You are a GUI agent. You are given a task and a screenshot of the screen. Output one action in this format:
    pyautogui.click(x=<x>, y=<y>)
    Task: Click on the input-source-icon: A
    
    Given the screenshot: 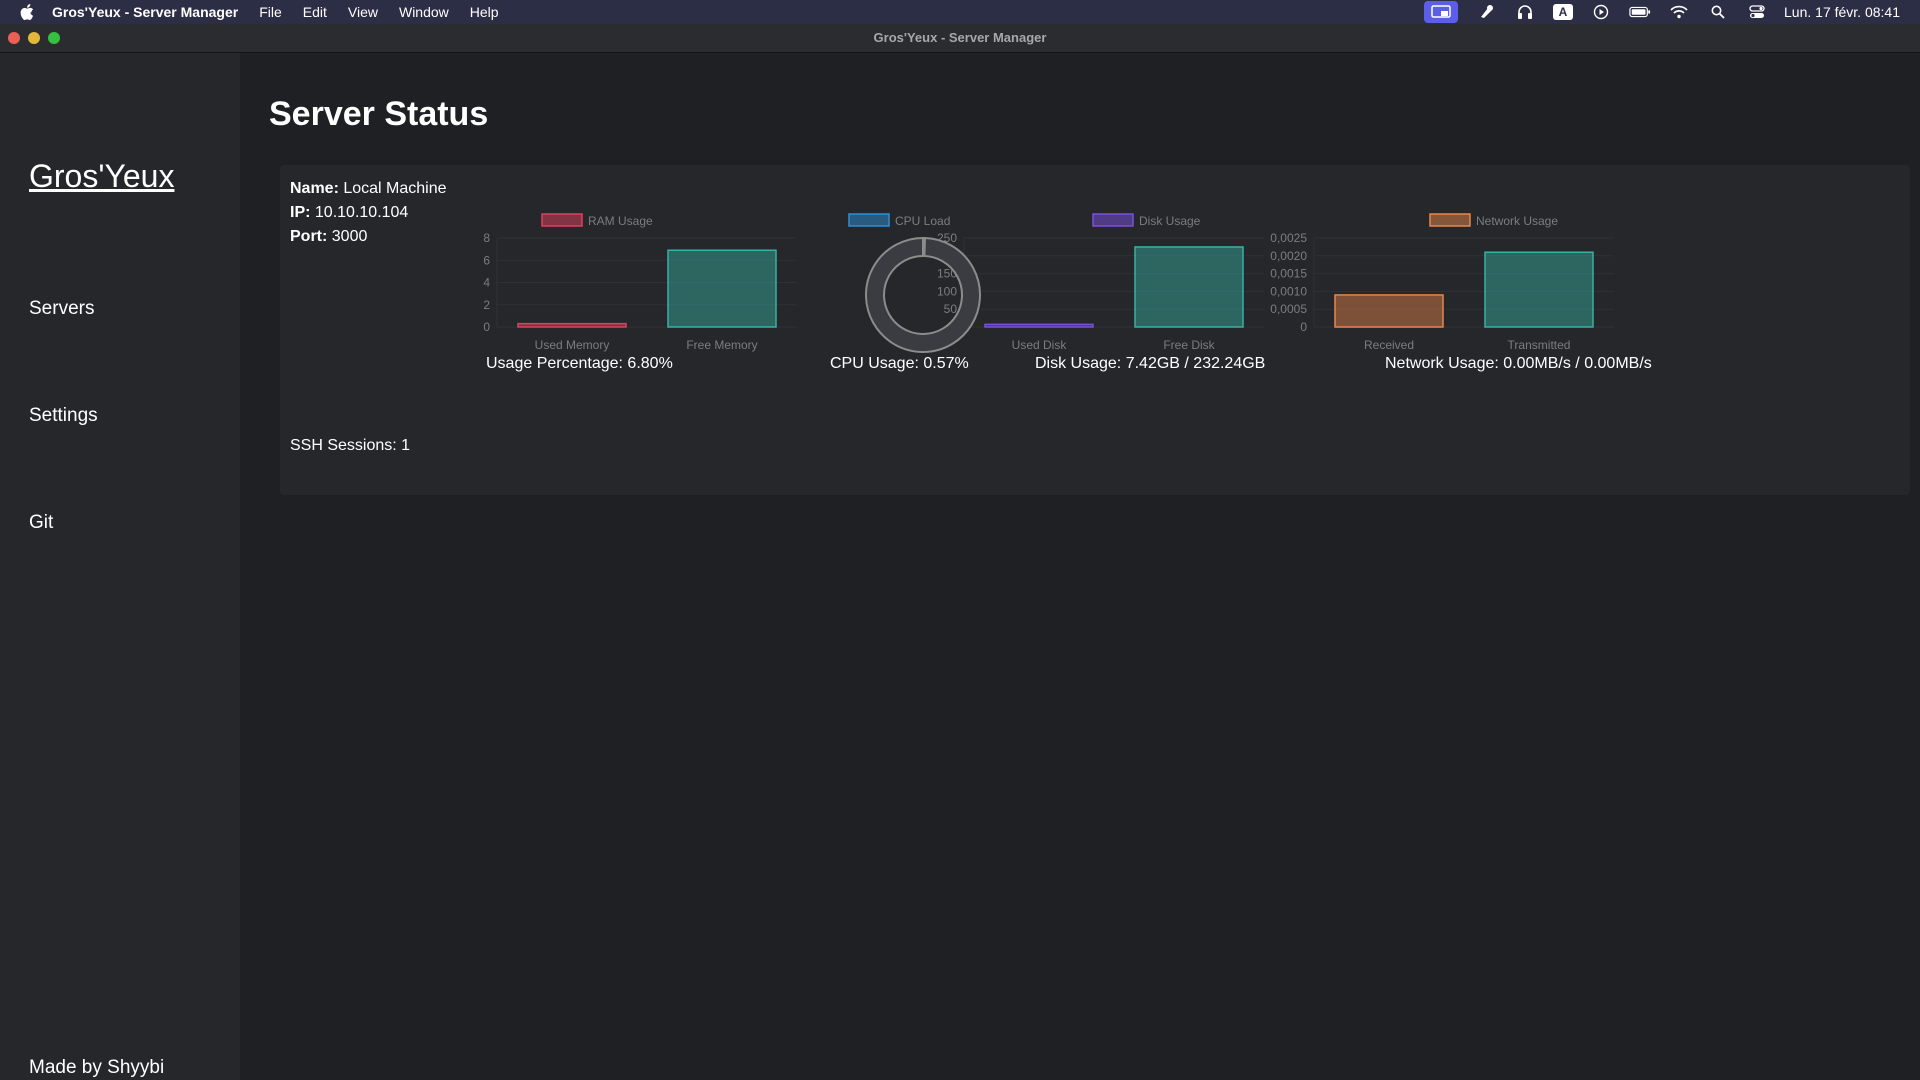 What is the action you would take?
    pyautogui.click(x=1563, y=12)
    